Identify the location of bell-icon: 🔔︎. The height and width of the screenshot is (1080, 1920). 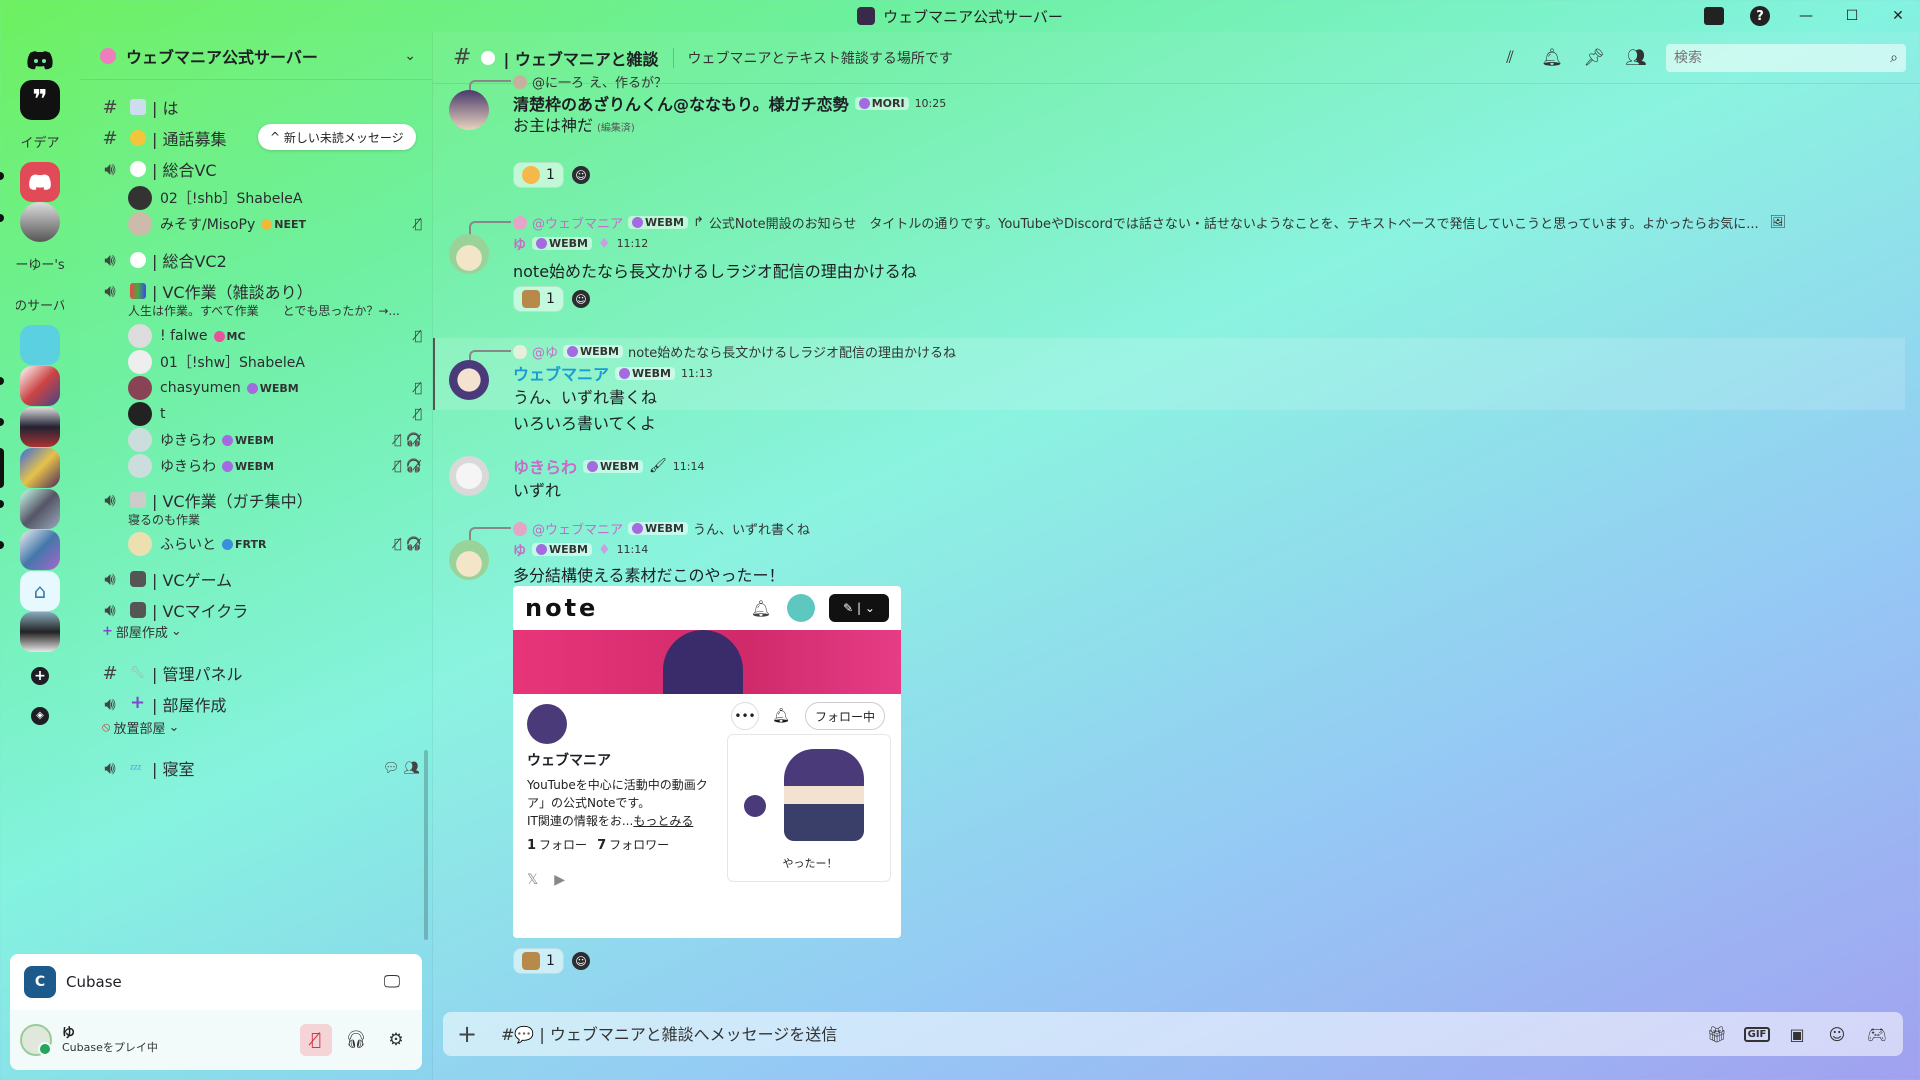
(1552, 58).